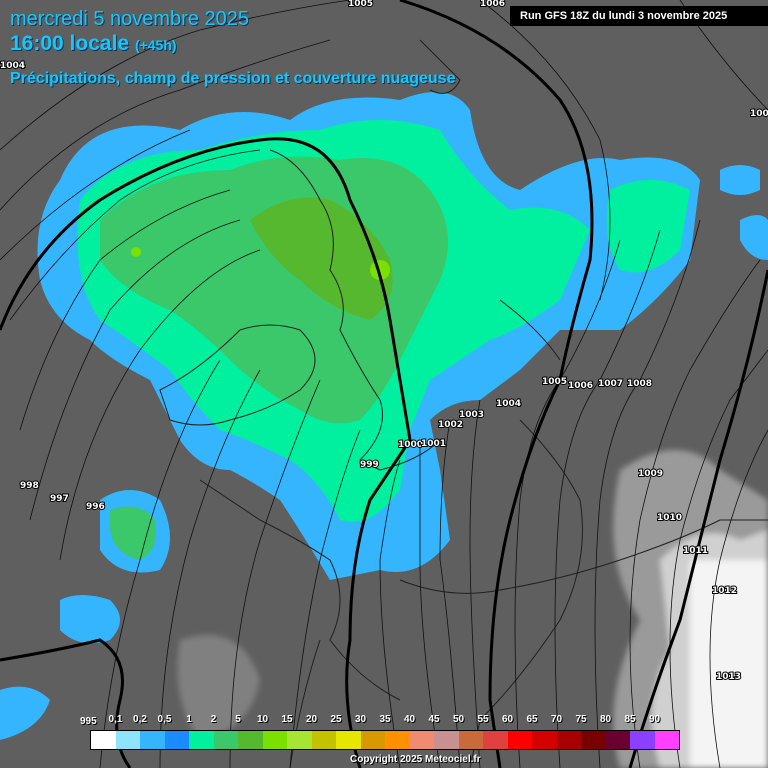 This screenshot has width=768, height=768. Describe the element at coordinates (238, 719) in the screenshot. I see `legend-label: 5` at that location.